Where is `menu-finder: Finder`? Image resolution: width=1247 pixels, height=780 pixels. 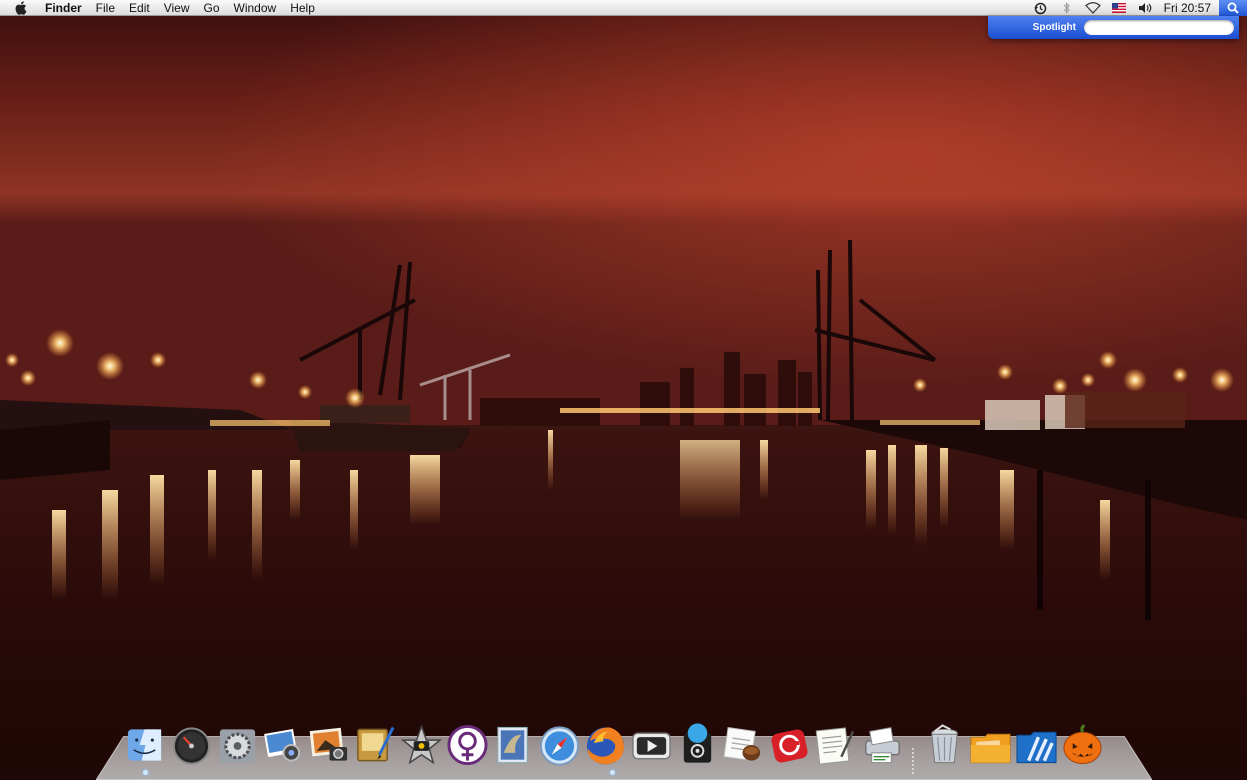 menu-finder: Finder is located at coordinates (63, 8).